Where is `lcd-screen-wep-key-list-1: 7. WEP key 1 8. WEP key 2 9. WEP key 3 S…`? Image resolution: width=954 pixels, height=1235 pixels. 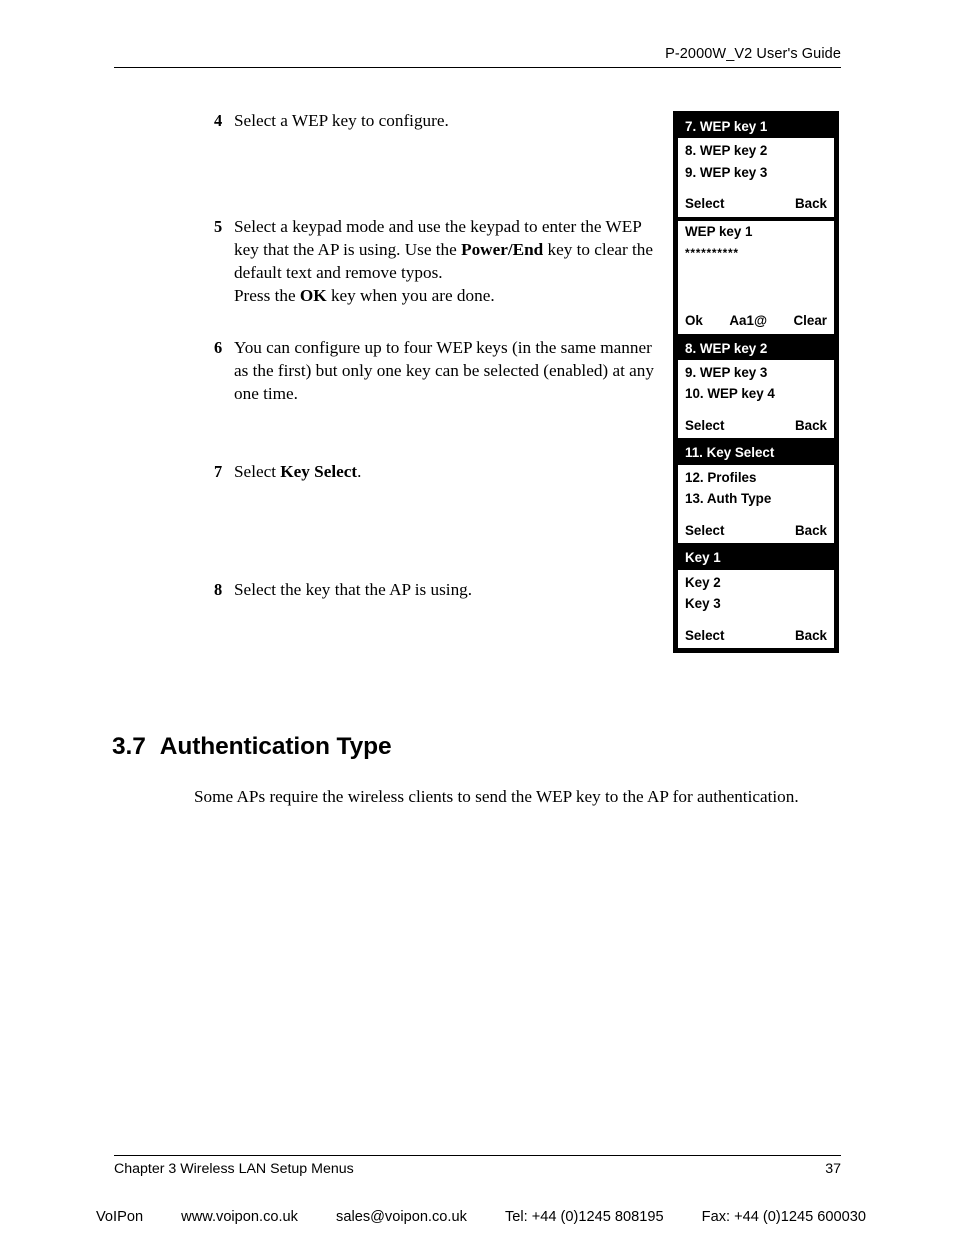
lcd-screen-wep-key-list-1: 7. WEP key 1 8. WEP key 2 9. WEP key 3 S… is located at coordinates (756, 166).